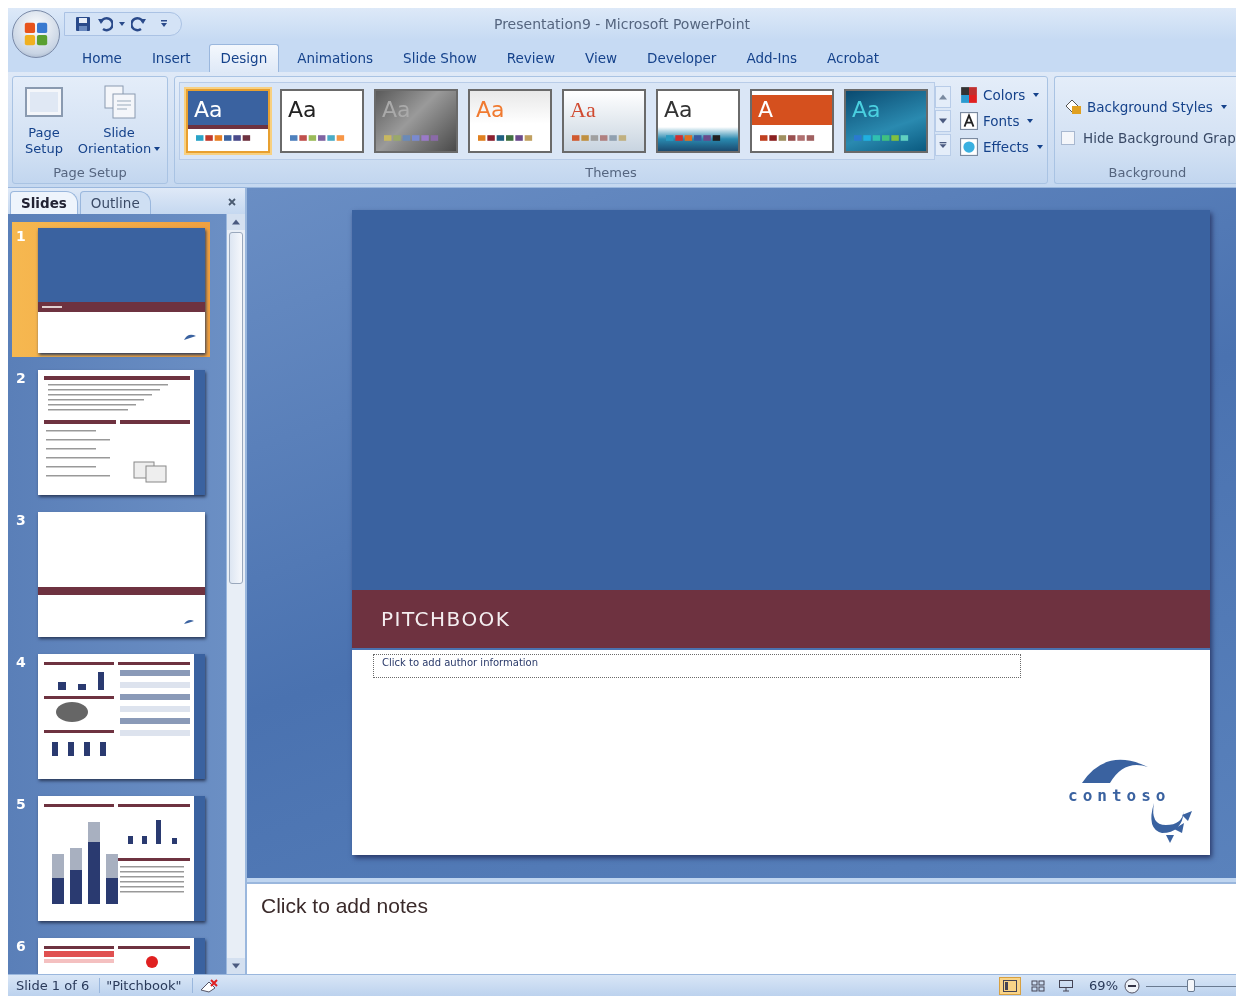  I want to click on pane-tab: Slides, so click(44, 202).